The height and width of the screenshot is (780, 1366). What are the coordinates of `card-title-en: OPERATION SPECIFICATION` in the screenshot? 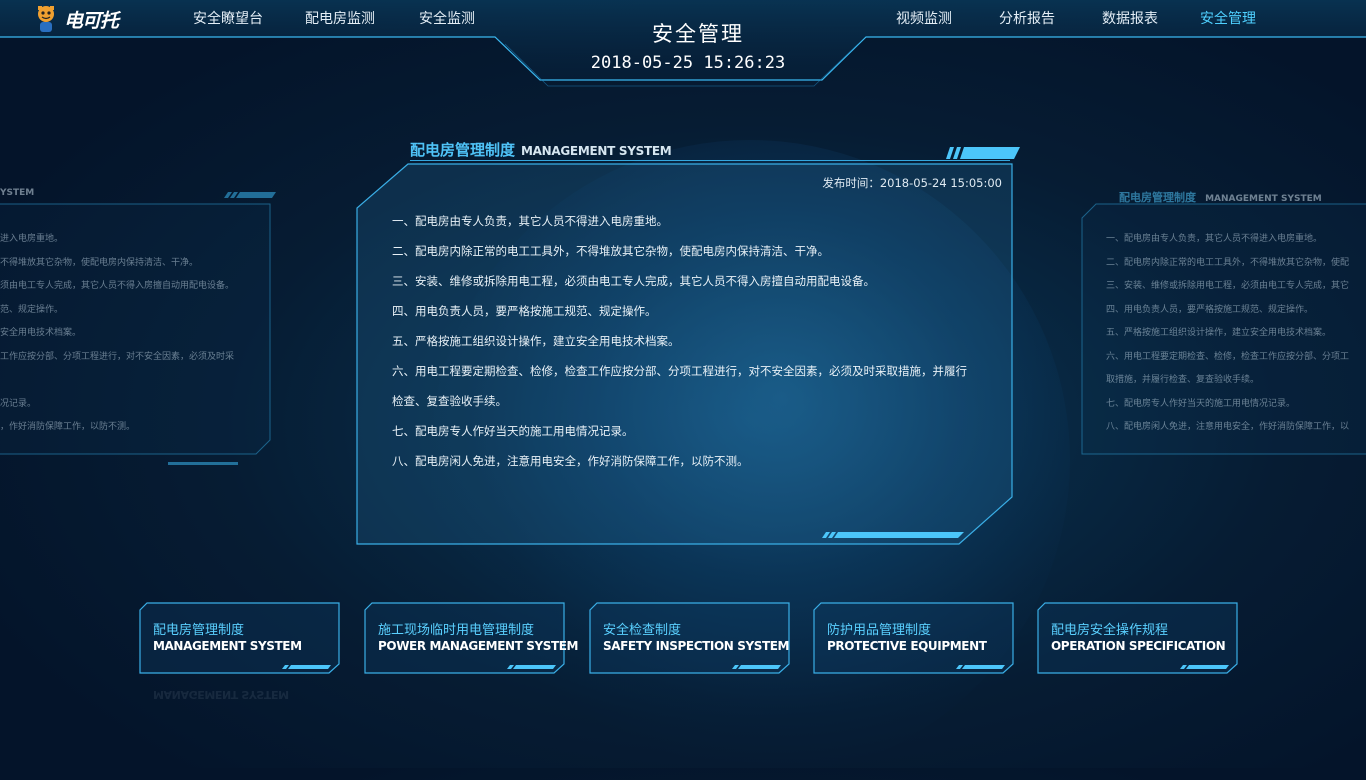 It's located at (1138, 646).